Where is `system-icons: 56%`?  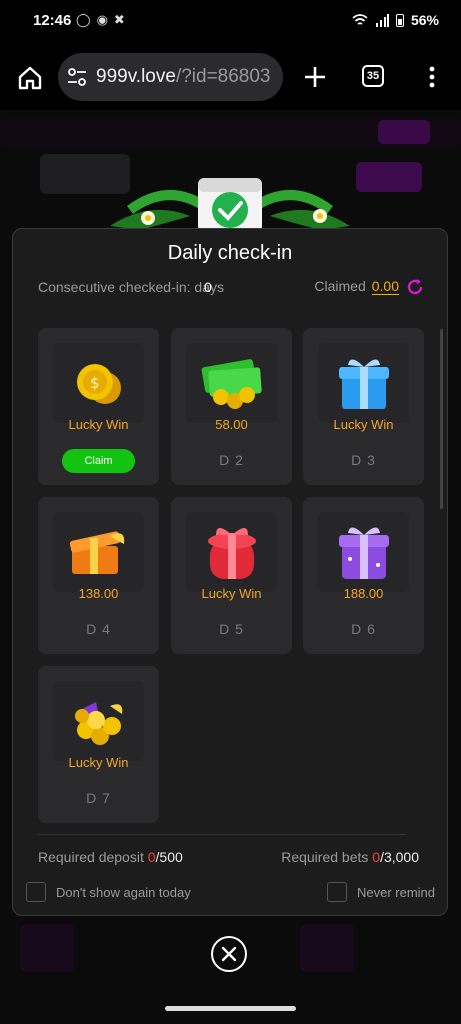 system-icons: 56% is located at coordinates (395, 20).